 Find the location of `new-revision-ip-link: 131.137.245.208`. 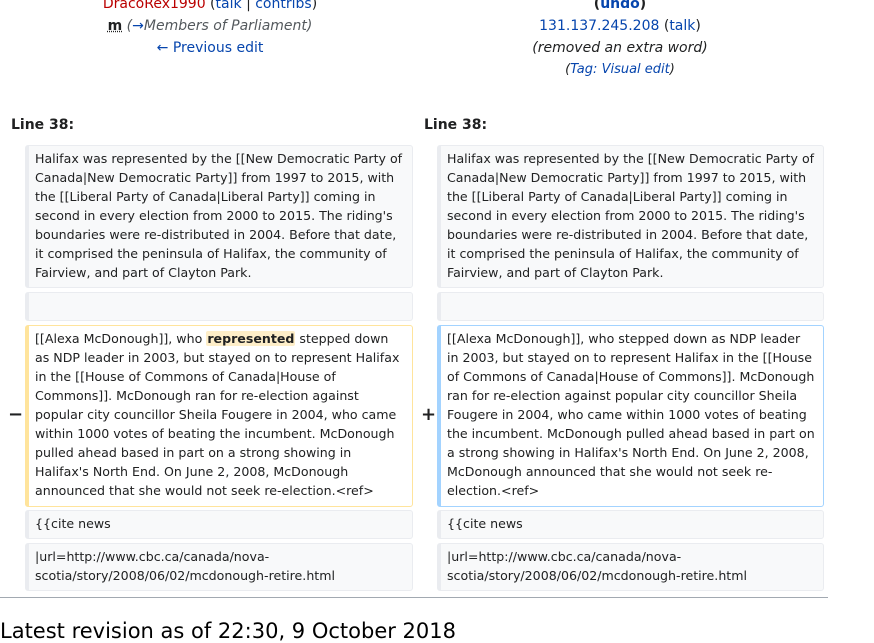

new-revision-ip-link: 131.137.245.208 is located at coordinates (599, 26).